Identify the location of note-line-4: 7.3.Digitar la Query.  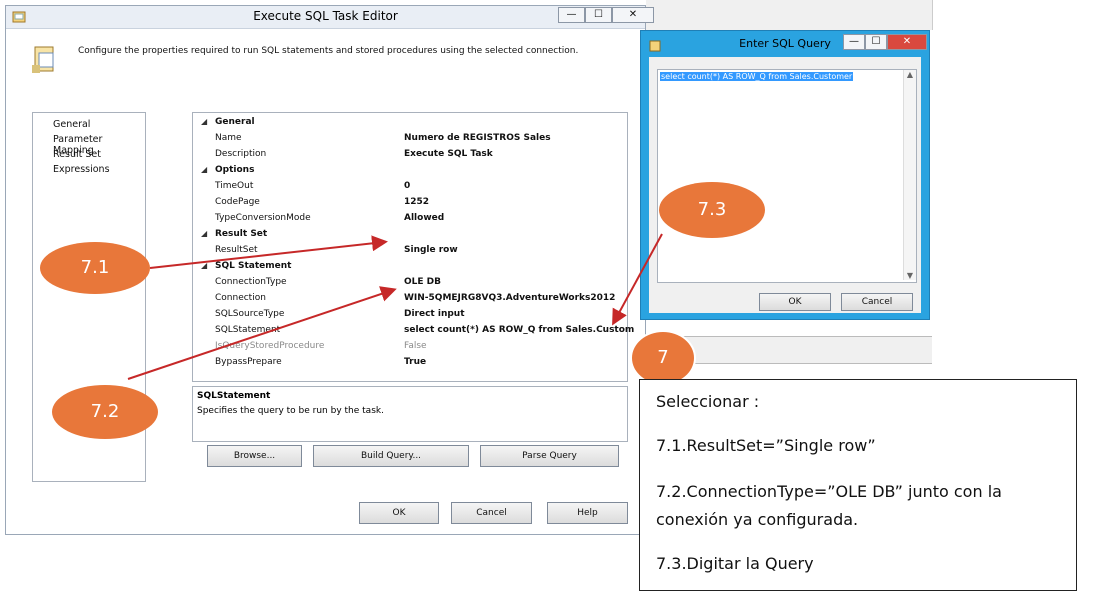
(735, 563).